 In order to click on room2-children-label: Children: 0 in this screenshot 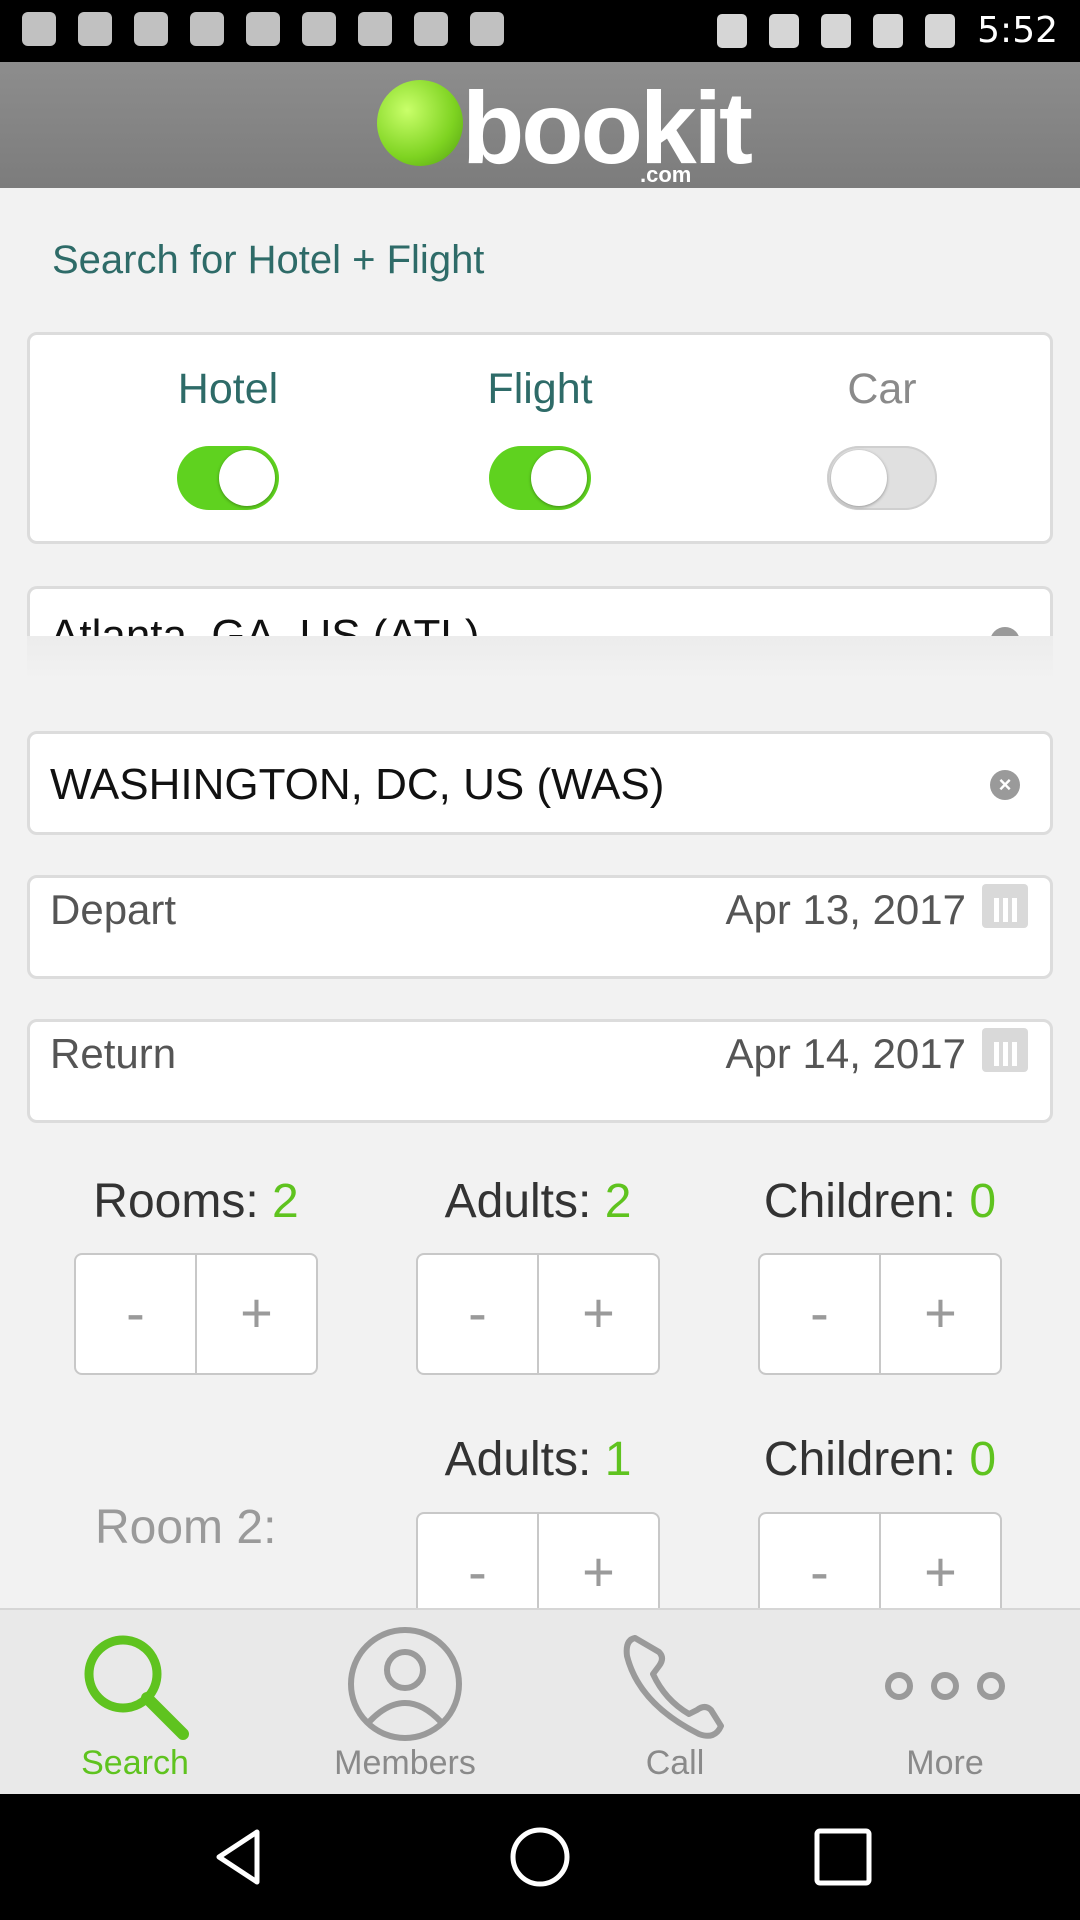, I will do `click(880, 1459)`.